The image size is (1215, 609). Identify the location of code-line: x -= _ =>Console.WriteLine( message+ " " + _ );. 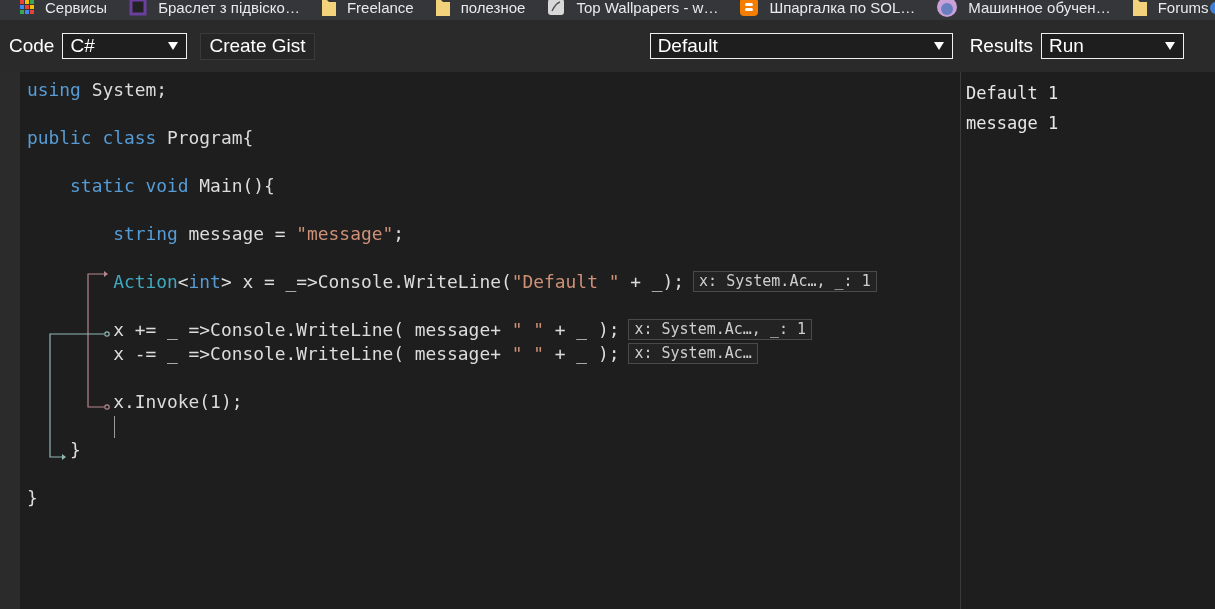
(366, 353).